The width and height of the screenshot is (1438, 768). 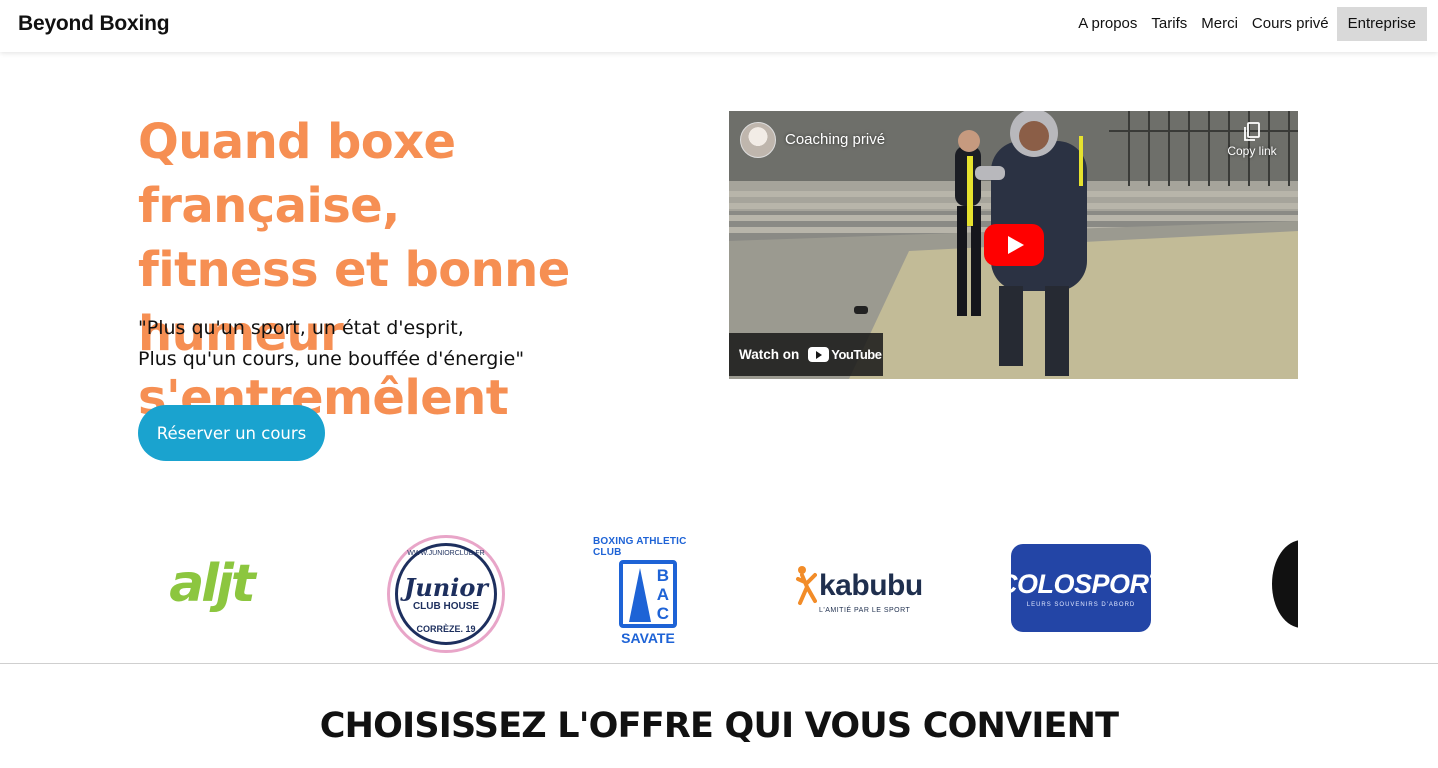 I want to click on hero-title-line: fitness et bonne, so click(x=354, y=270).